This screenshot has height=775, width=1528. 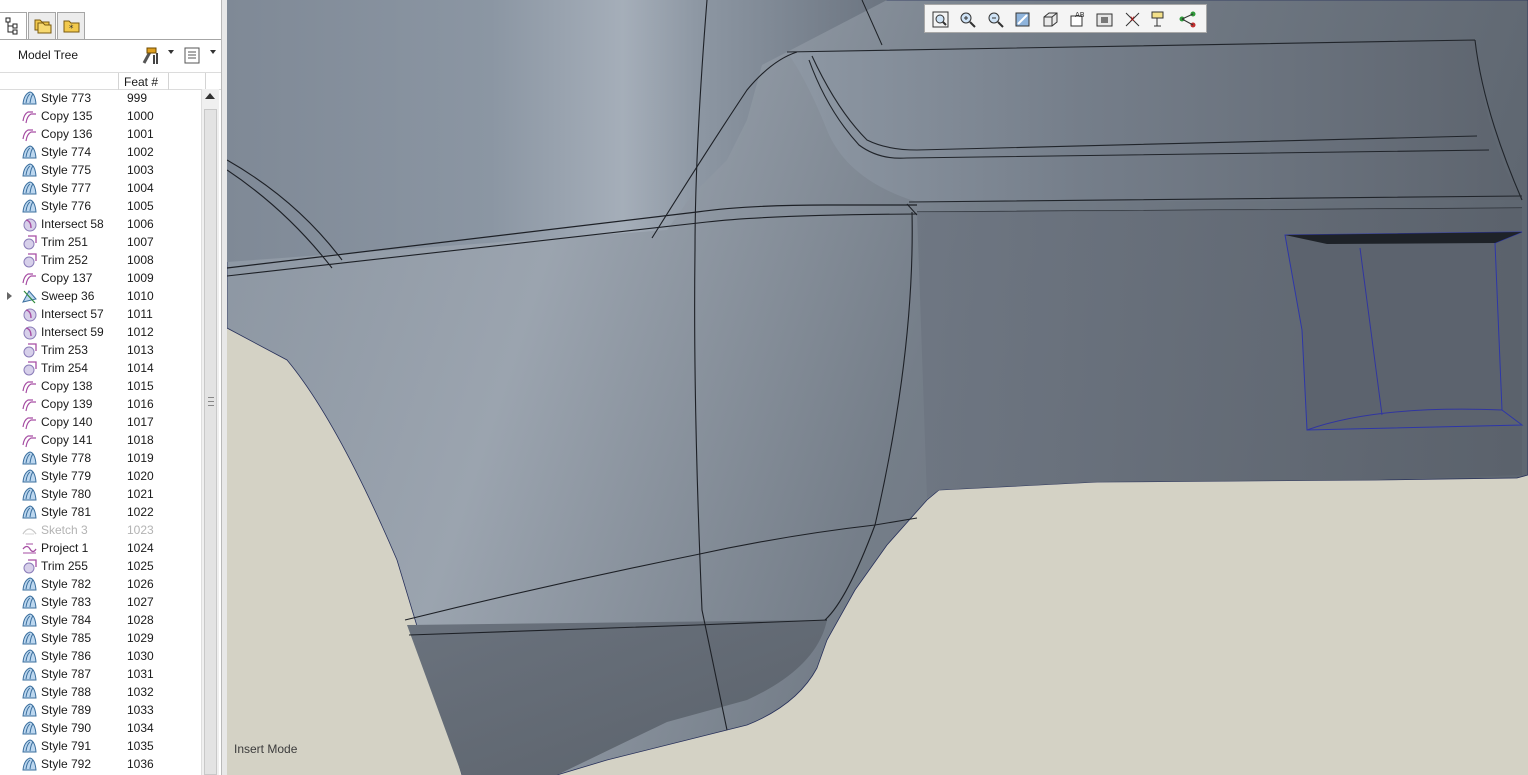 What do you see at coordinates (100, 422) in the screenshot?
I see `tree-row: Copy 140 1017` at bounding box center [100, 422].